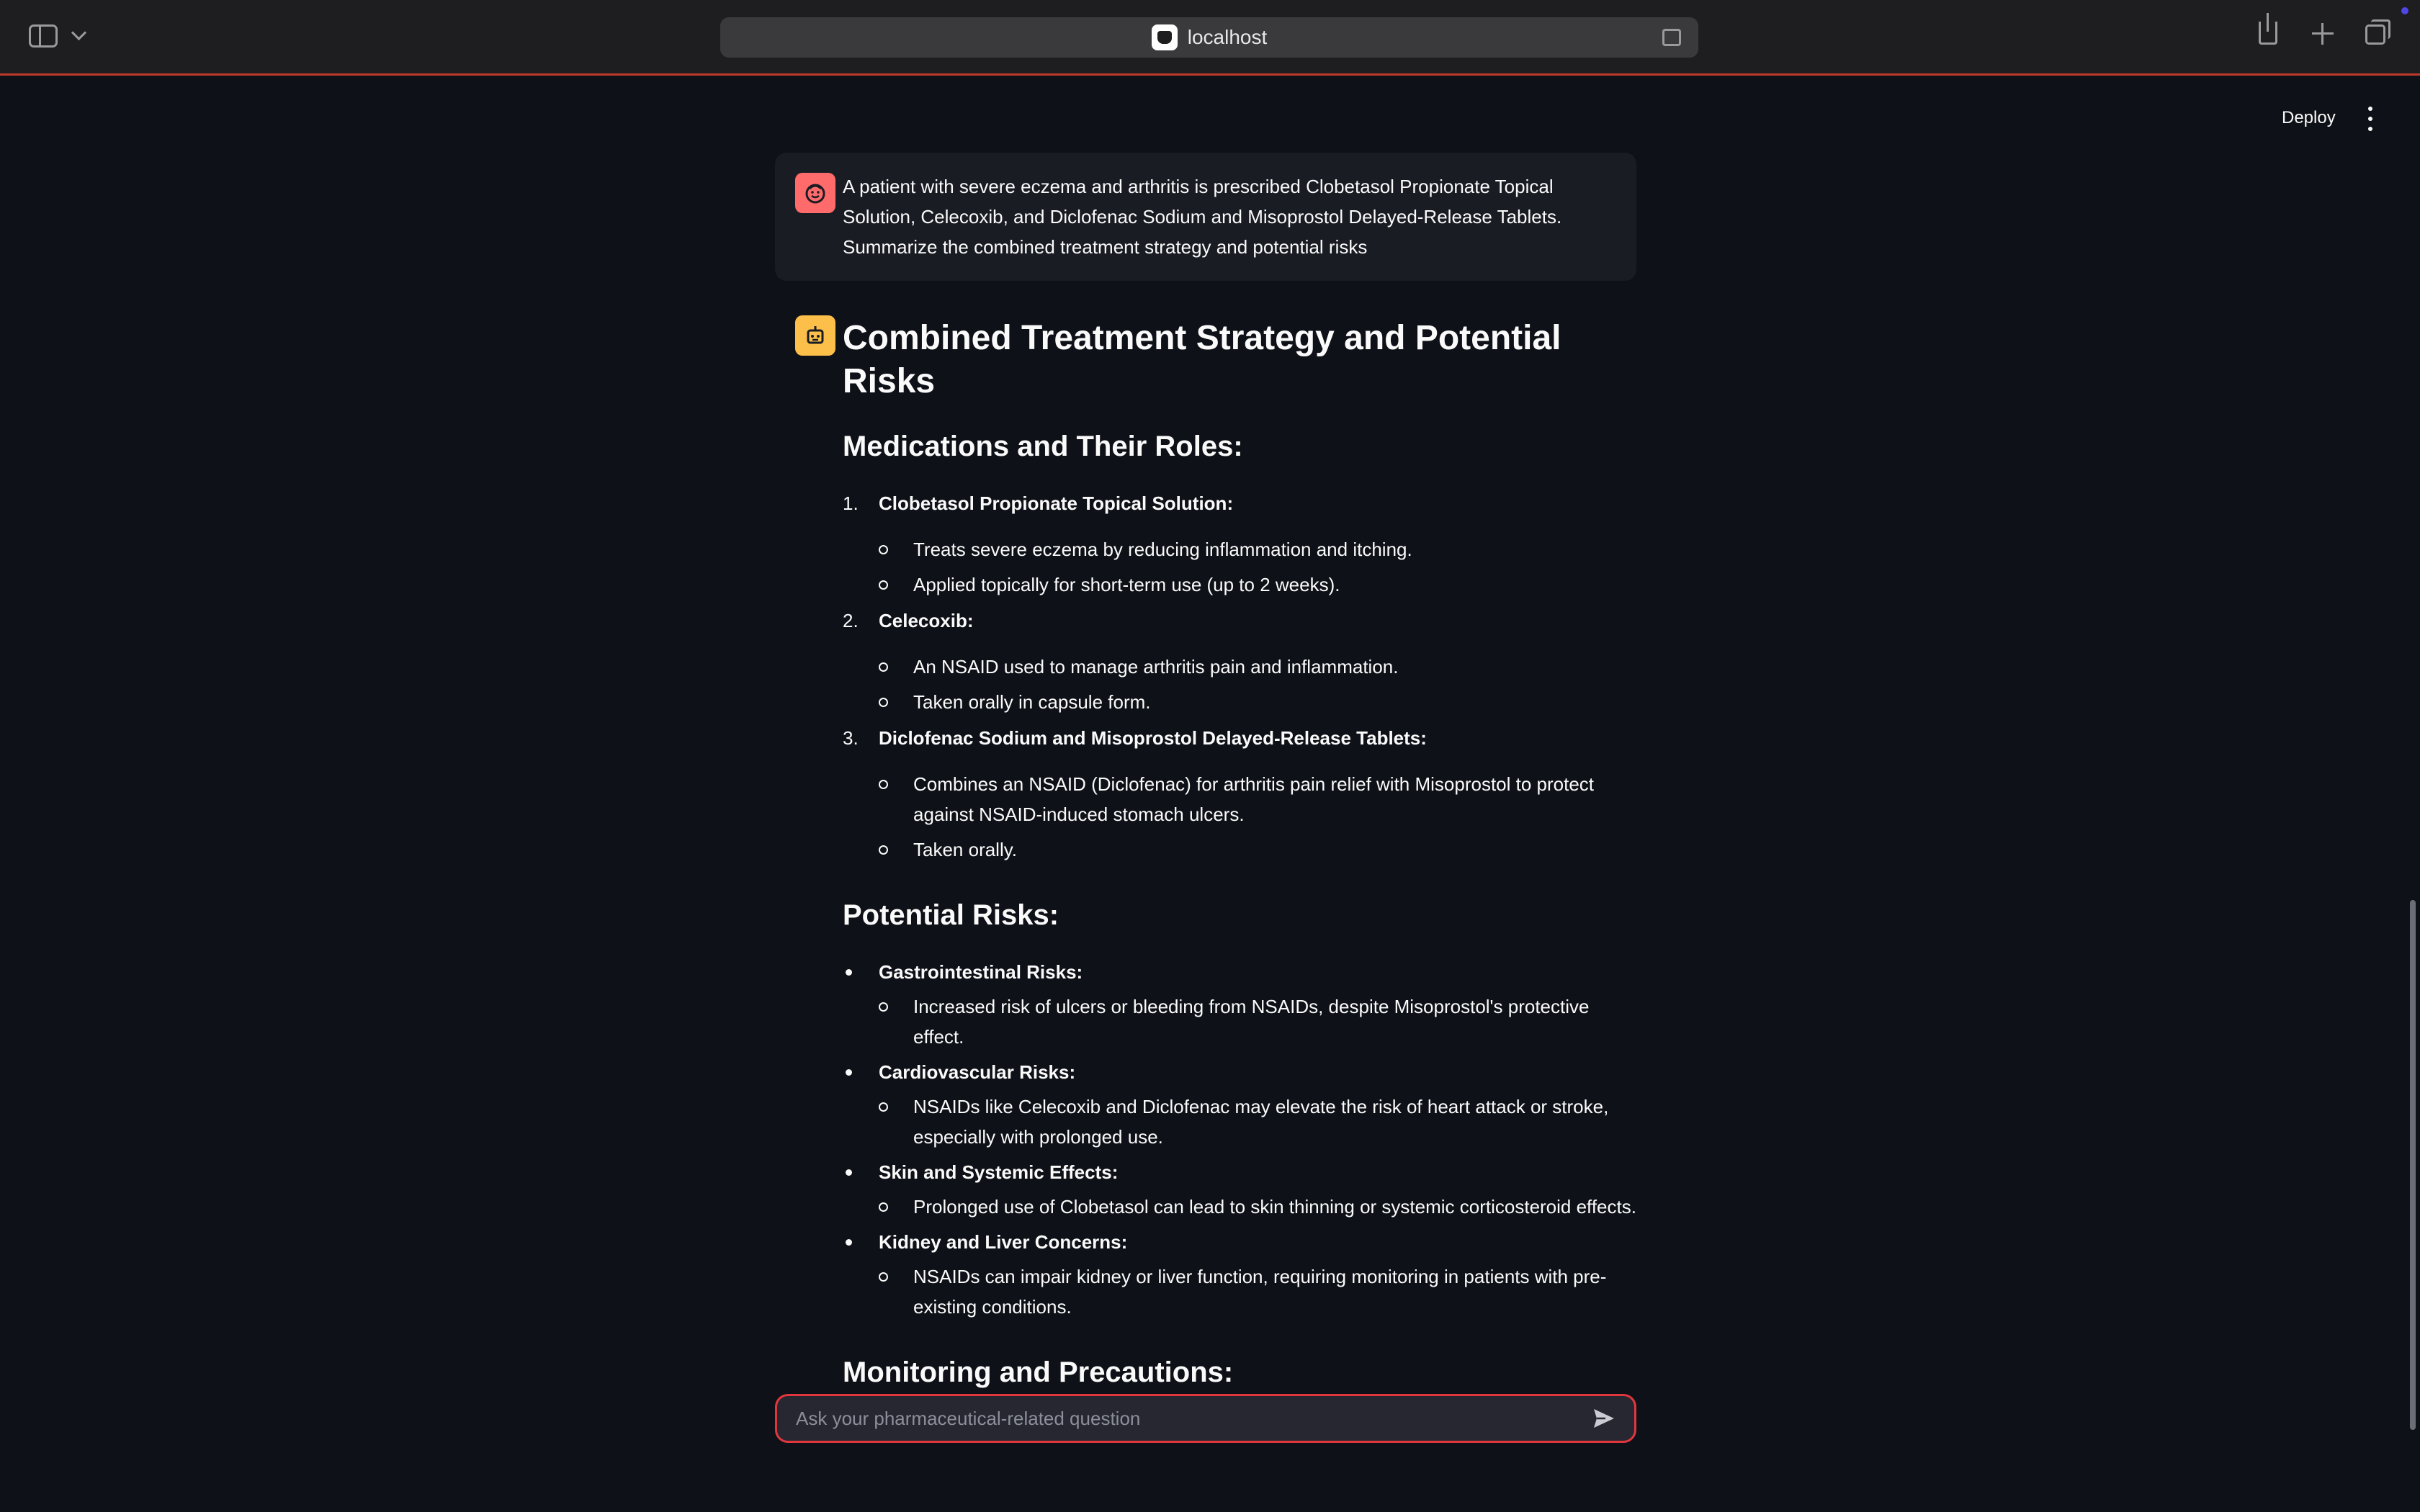  Describe the element at coordinates (995, 1172) in the screenshot. I see `risk-name: Skin and Systemic Effects` at that location.